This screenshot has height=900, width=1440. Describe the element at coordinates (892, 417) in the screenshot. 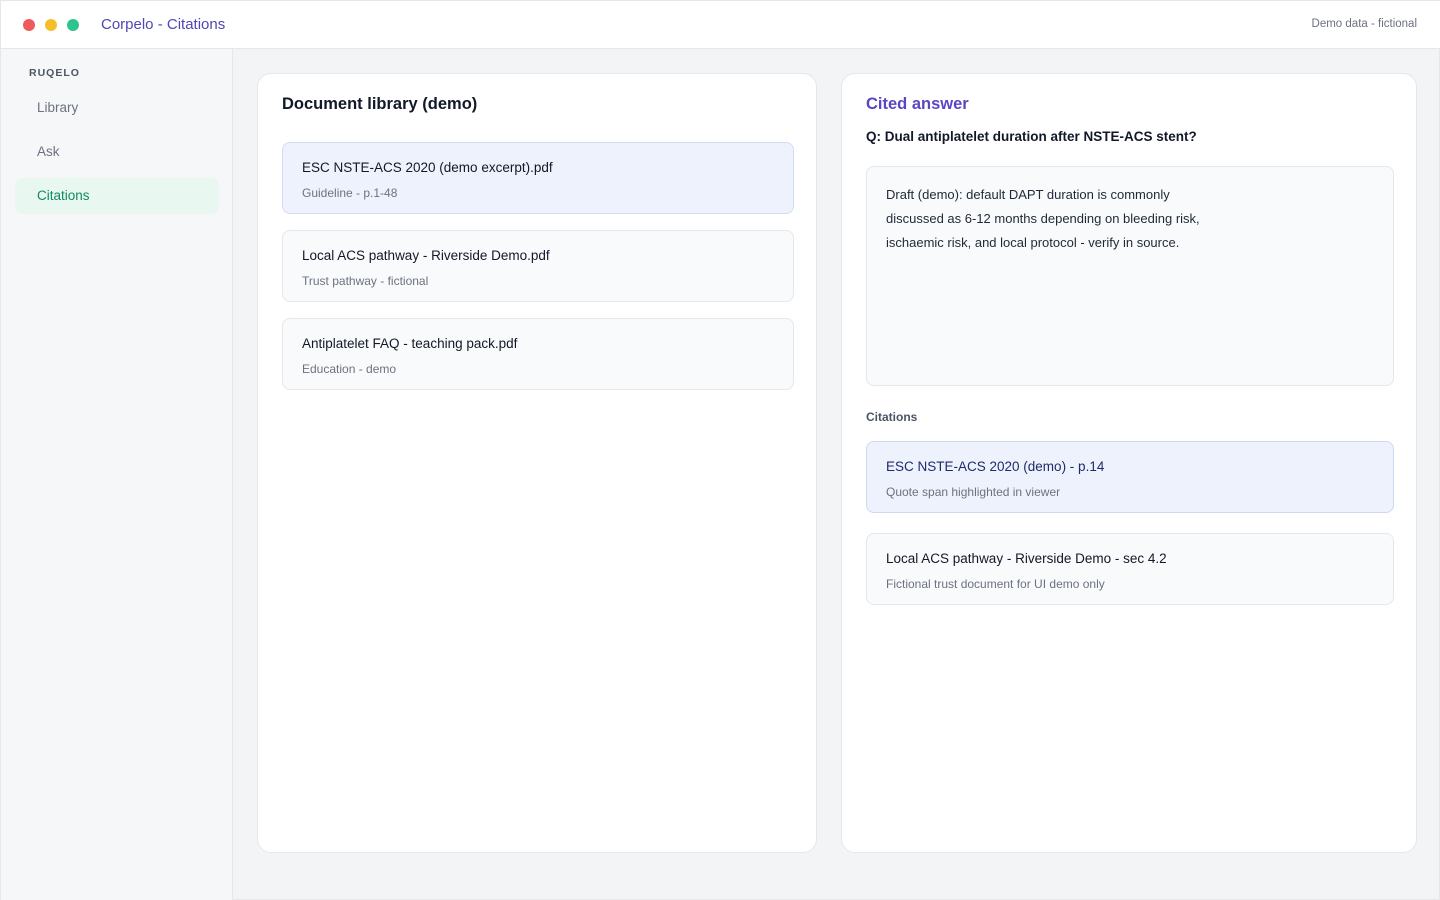

I see `citations-heading: Citations` at that location.